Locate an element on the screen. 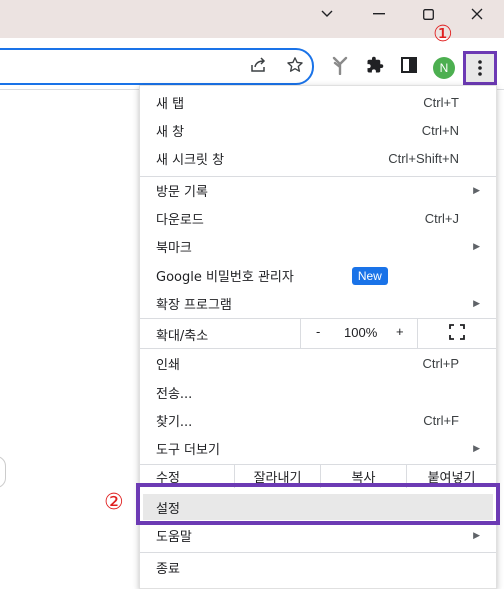 This screenshot has width=504, height=589. menu-item-label: Google 비밀번호 관리자 is located at coordinates (225, 277).